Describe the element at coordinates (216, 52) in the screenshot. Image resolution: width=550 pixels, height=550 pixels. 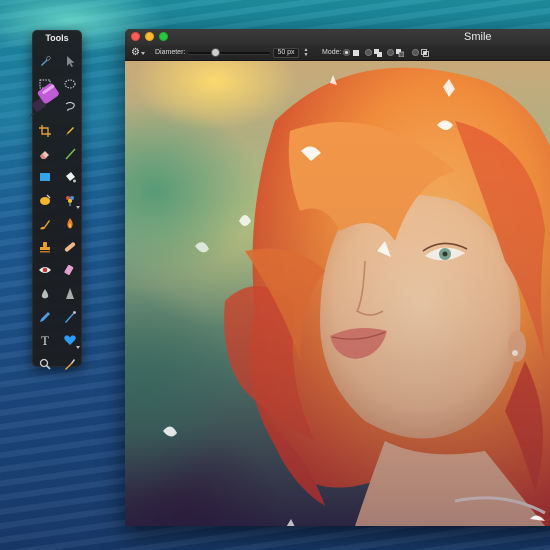
I see `diameter-slider-thumb` at that location.